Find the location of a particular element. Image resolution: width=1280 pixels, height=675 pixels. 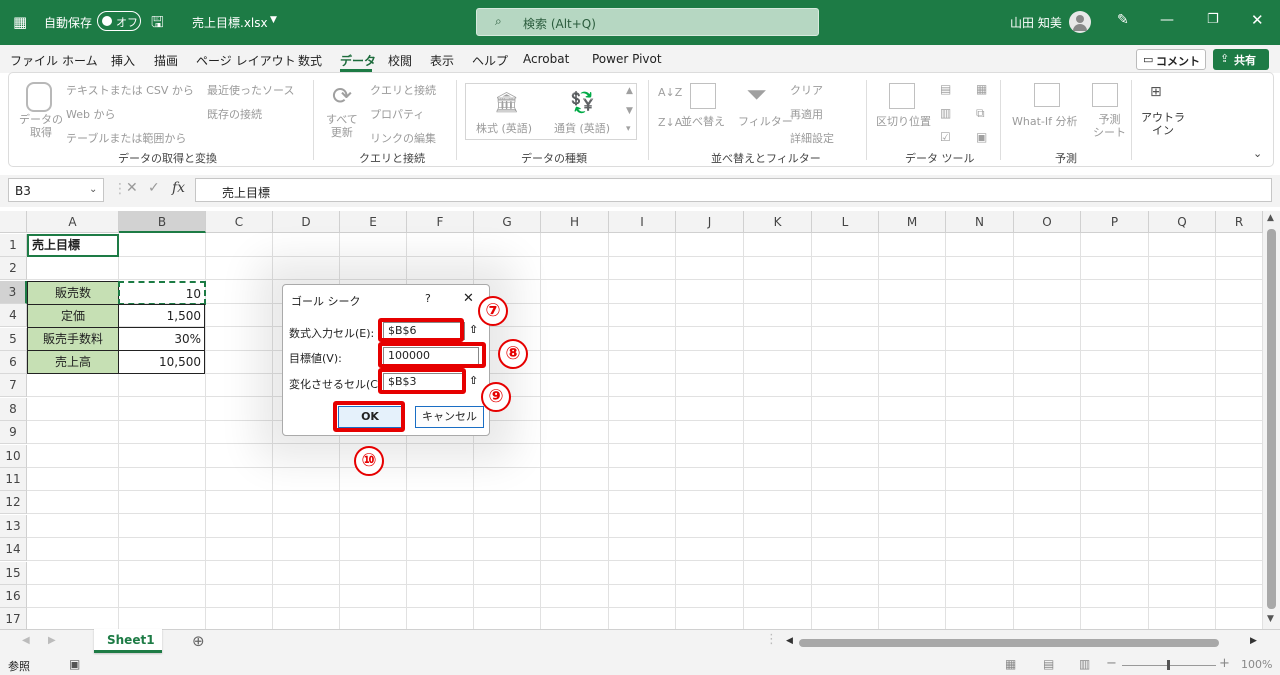

scroll-left-icon: ◀ is located at coordinates (789, 641).